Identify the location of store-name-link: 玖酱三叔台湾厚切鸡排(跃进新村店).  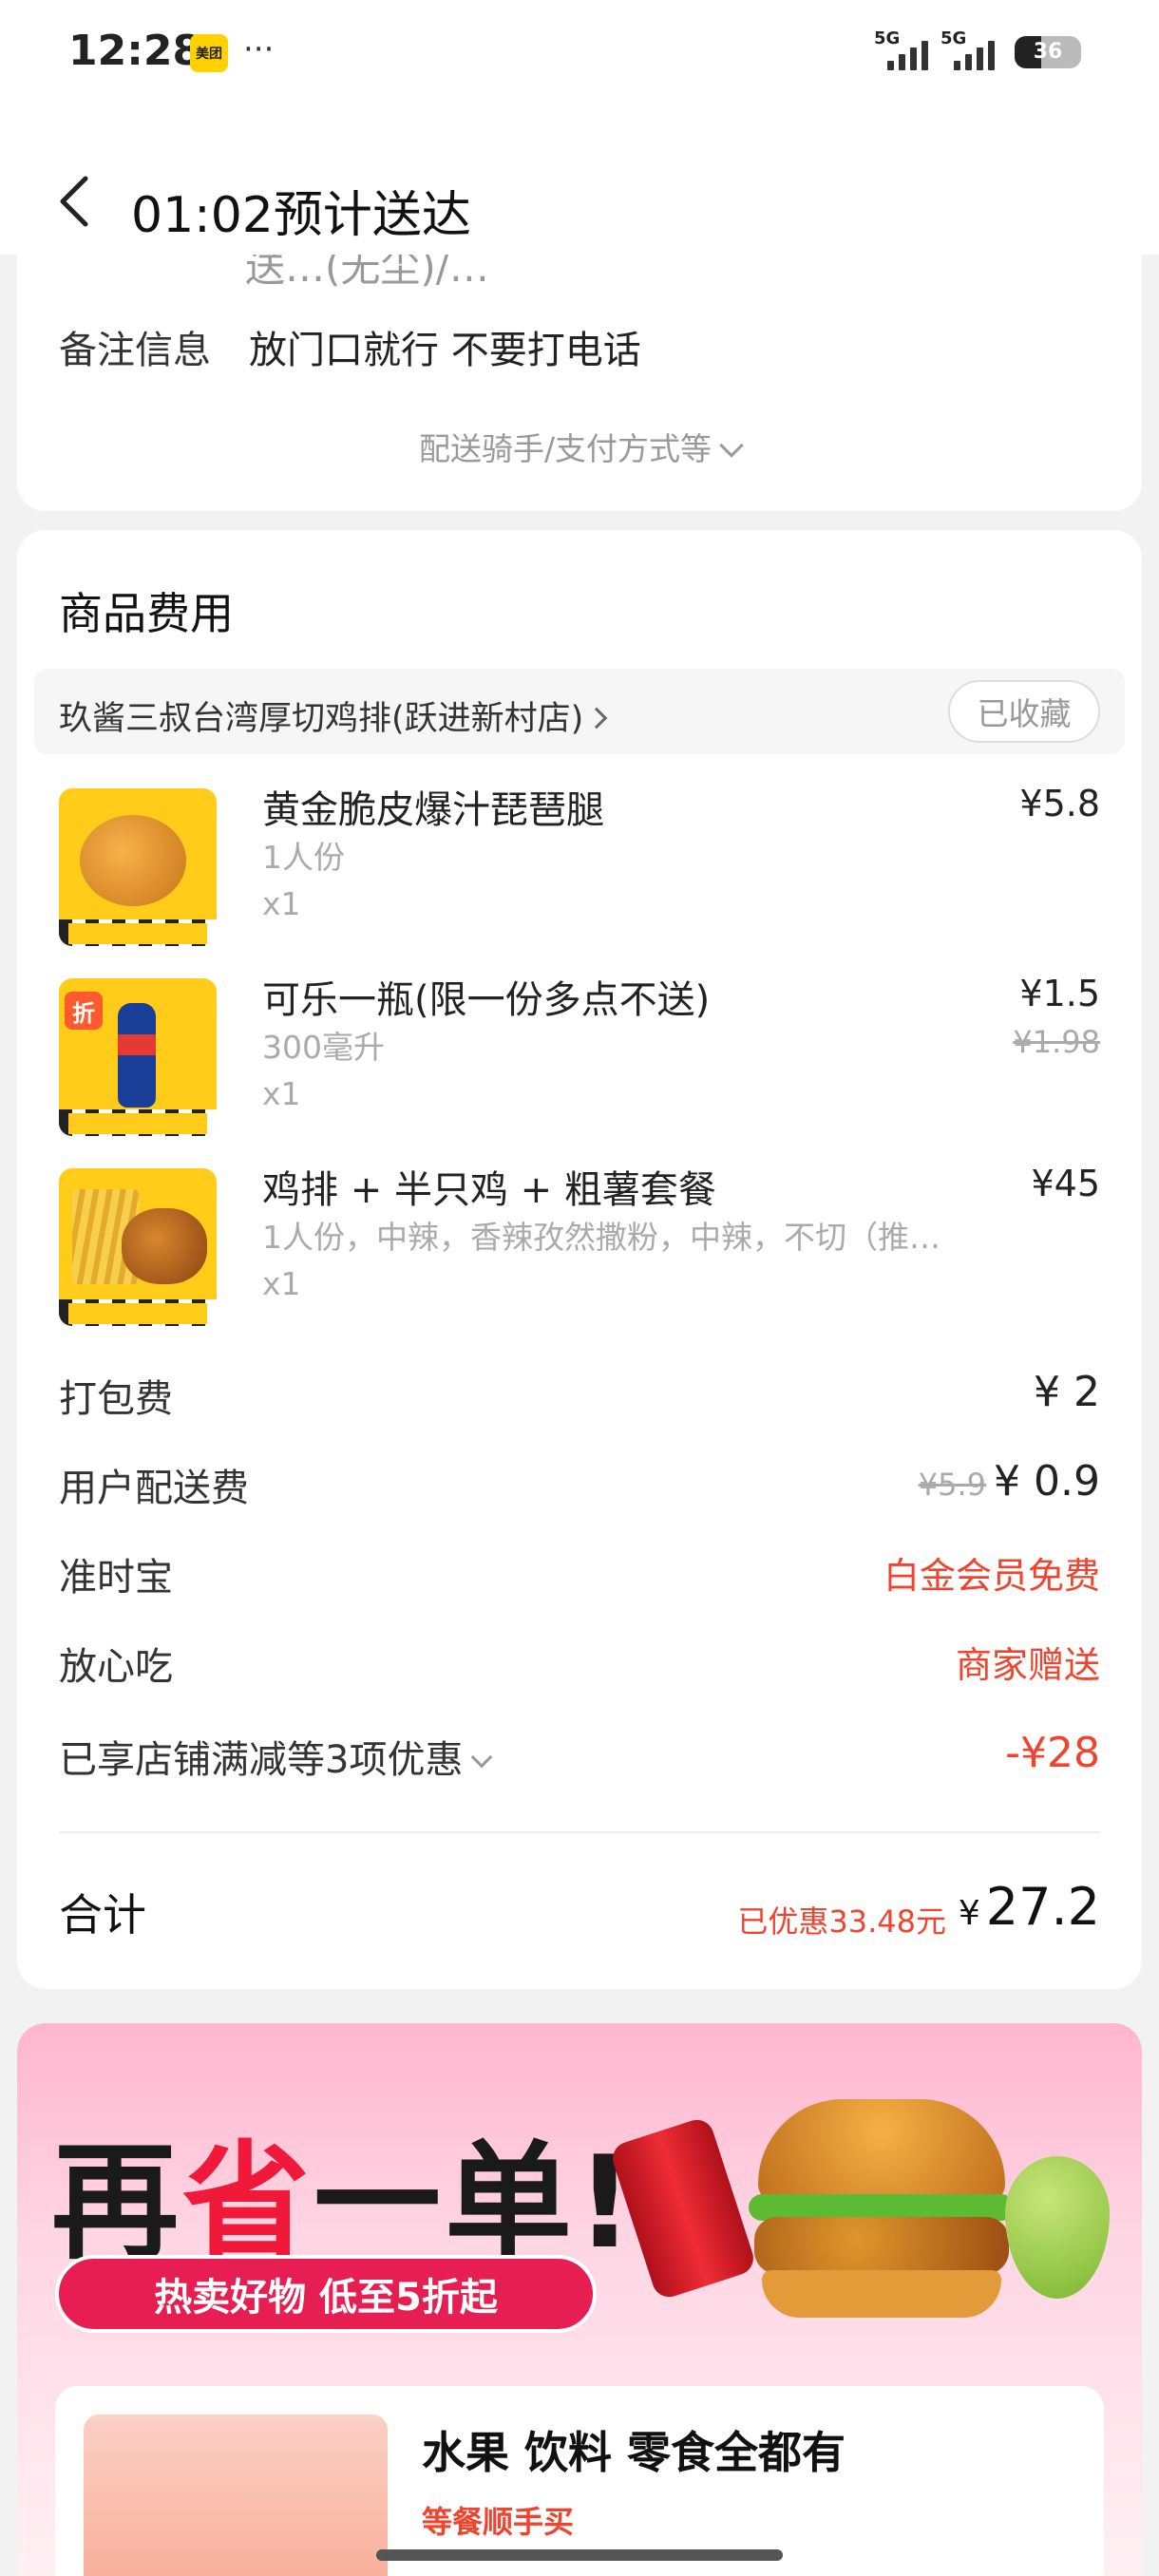
(333, 715).